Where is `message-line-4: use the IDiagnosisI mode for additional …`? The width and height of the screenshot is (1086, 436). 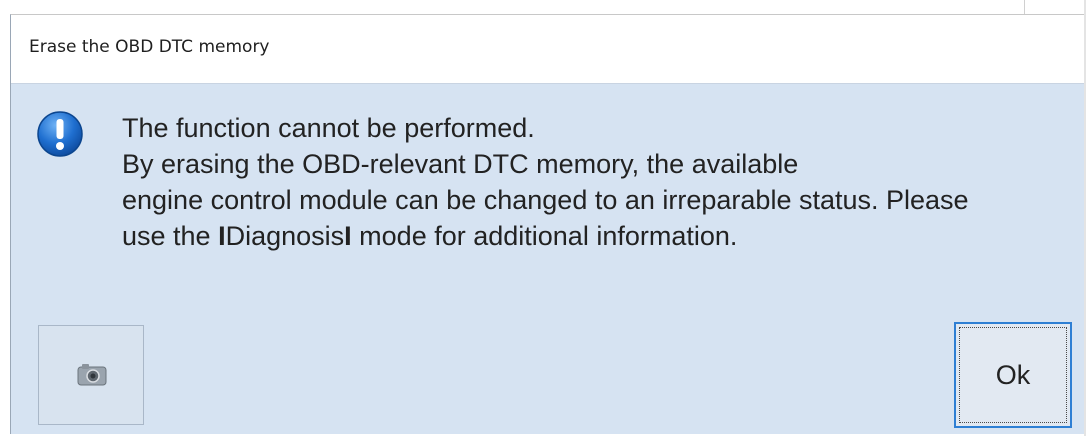
message-line-4: use the IDiagnosisI mode for additional … is located at coordinates (597, 236).